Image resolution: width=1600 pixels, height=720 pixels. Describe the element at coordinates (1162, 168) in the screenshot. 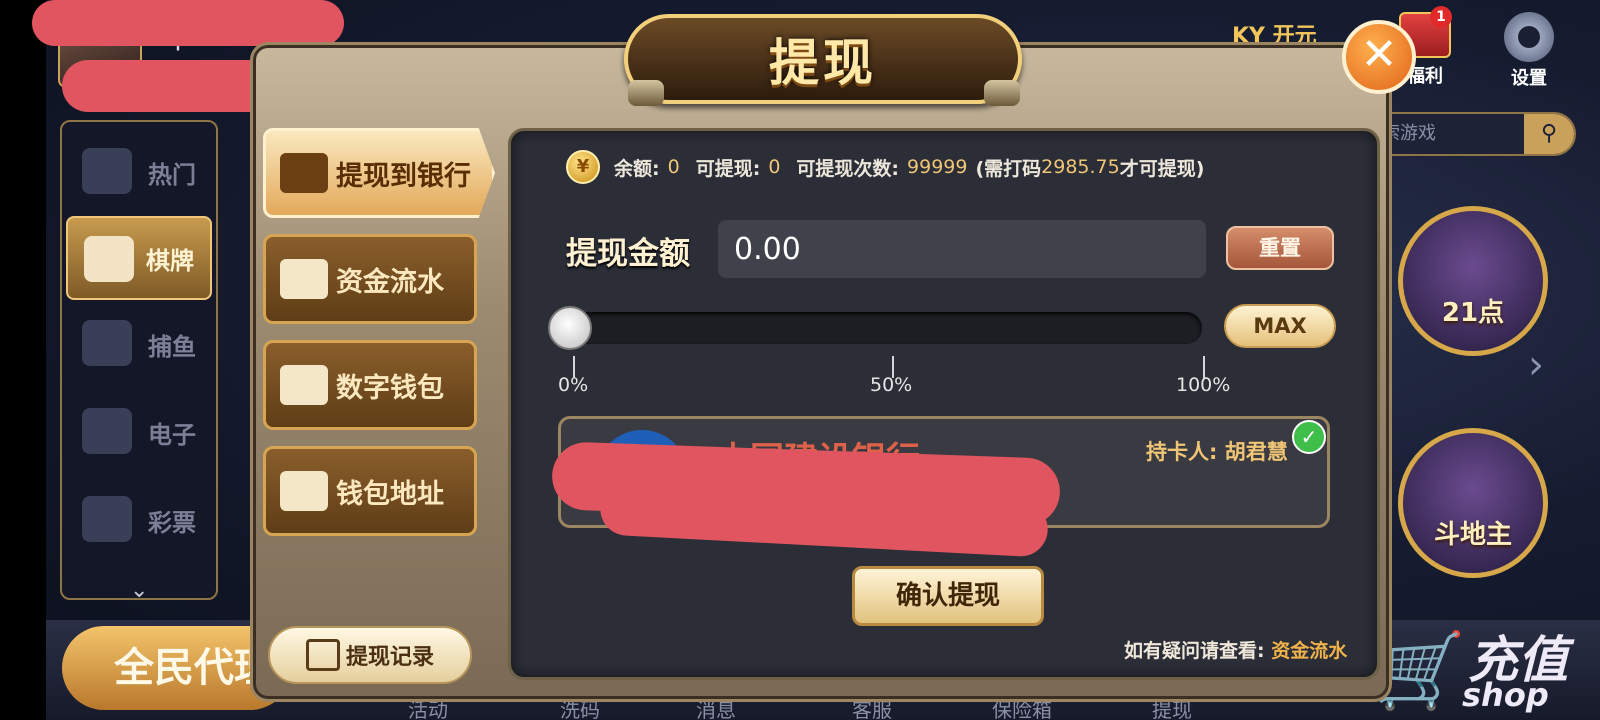

I see `bet-requirement-suffix: 才可提现)` at that location.